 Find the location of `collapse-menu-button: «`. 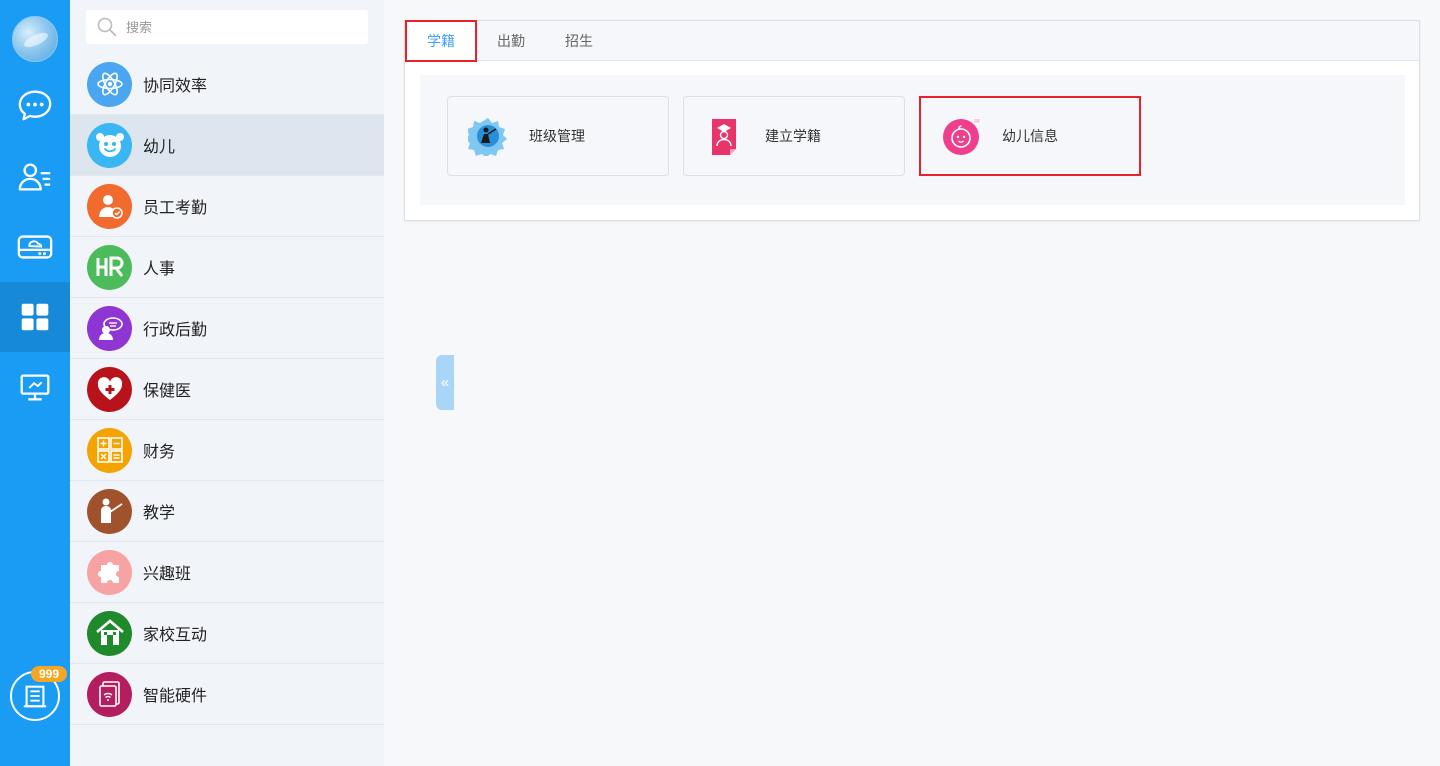

collapse-menu-button: « is located at coordinates (445, 382).